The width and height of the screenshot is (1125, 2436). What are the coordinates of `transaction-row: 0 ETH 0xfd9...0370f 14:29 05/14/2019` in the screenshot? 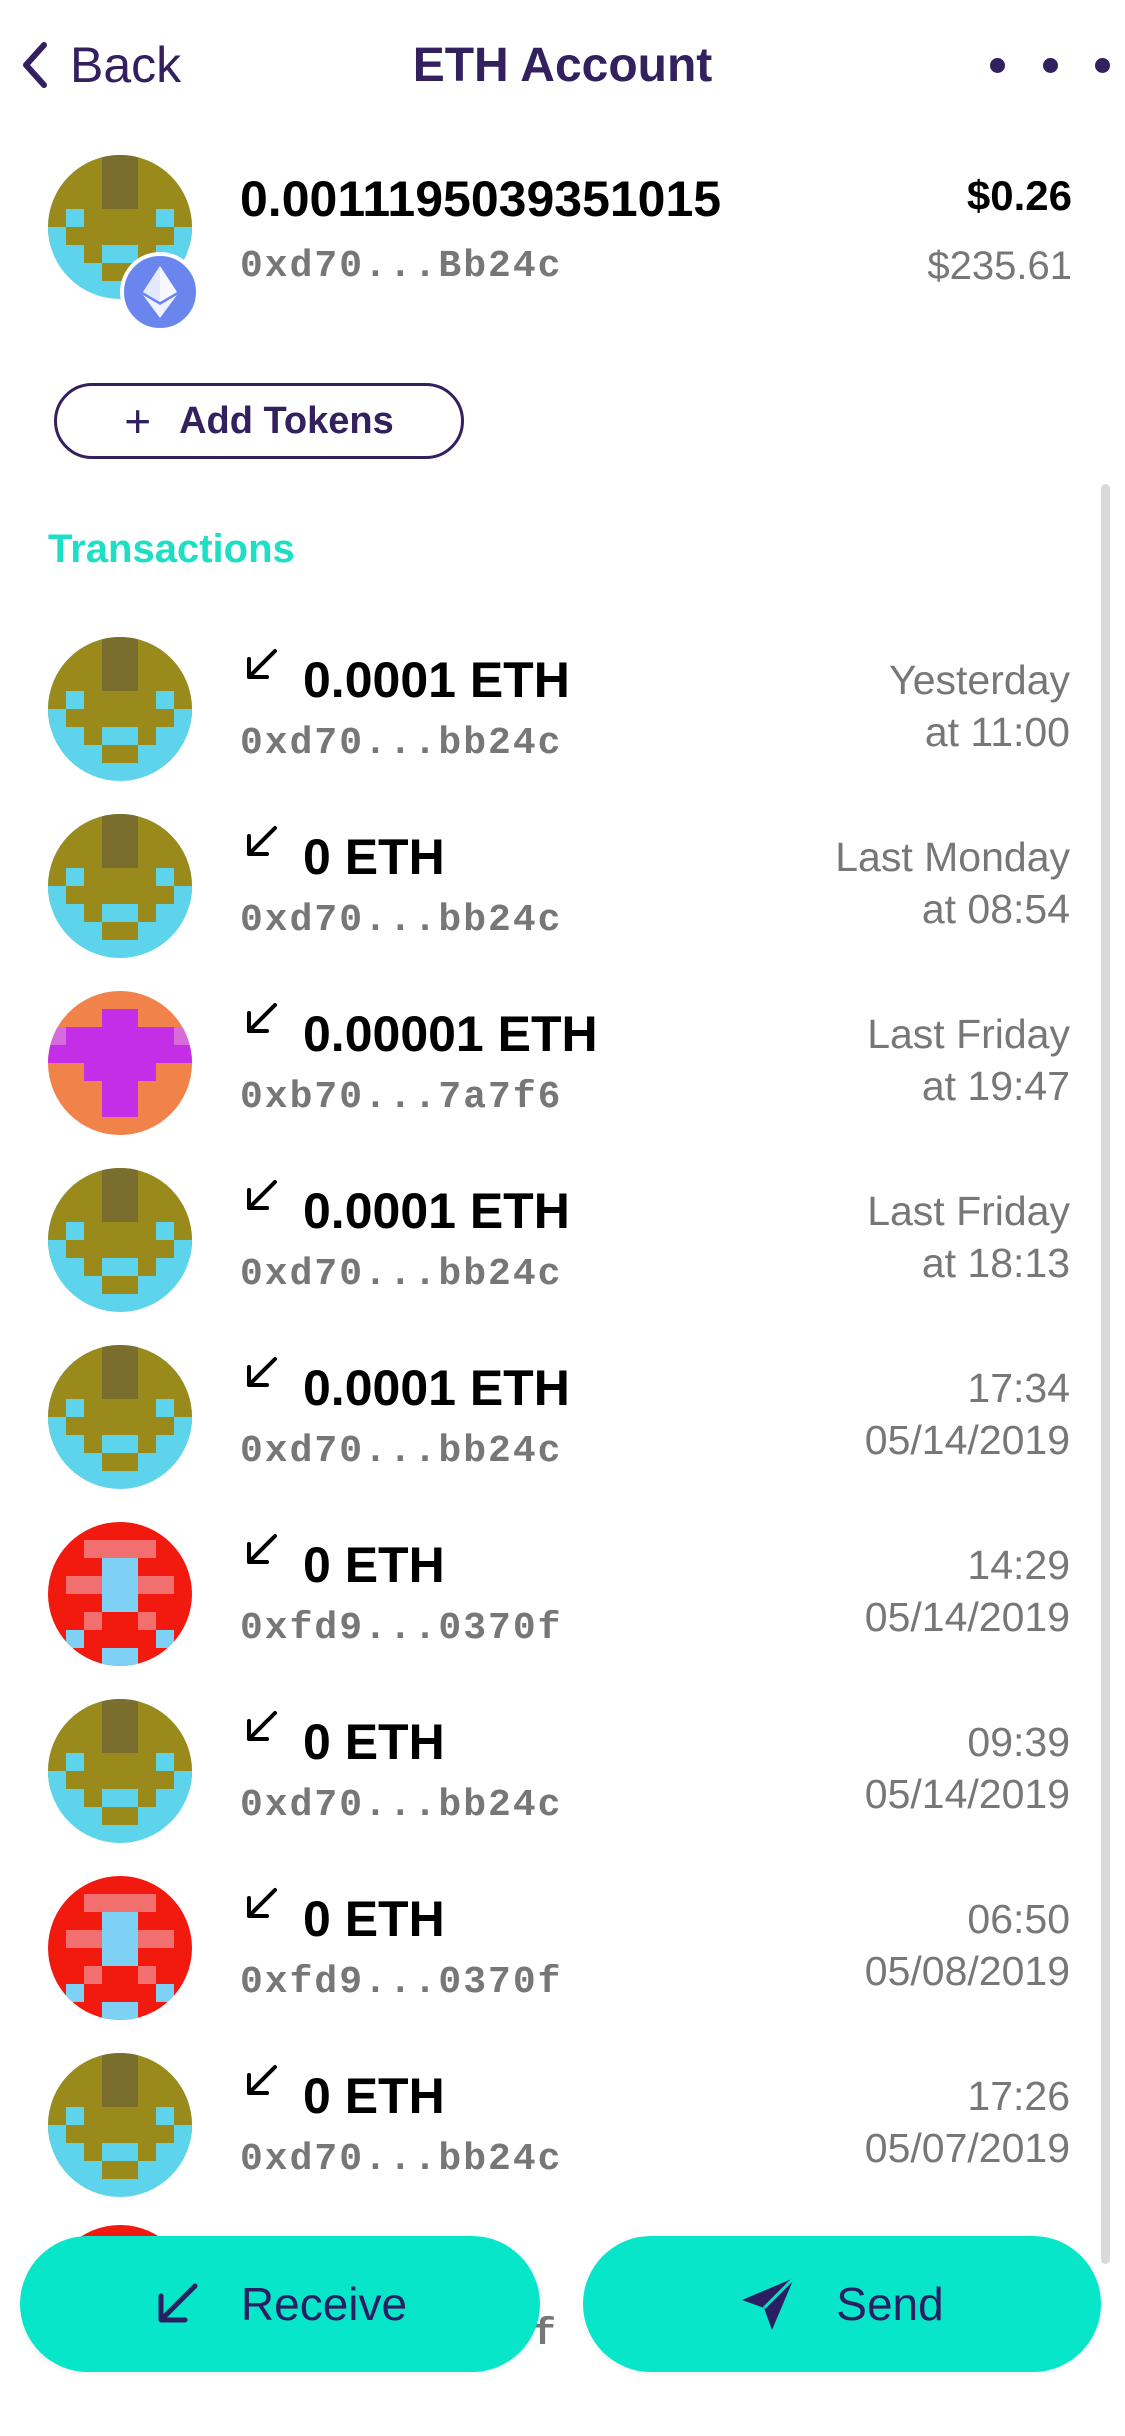 It's located at (550, 1610).